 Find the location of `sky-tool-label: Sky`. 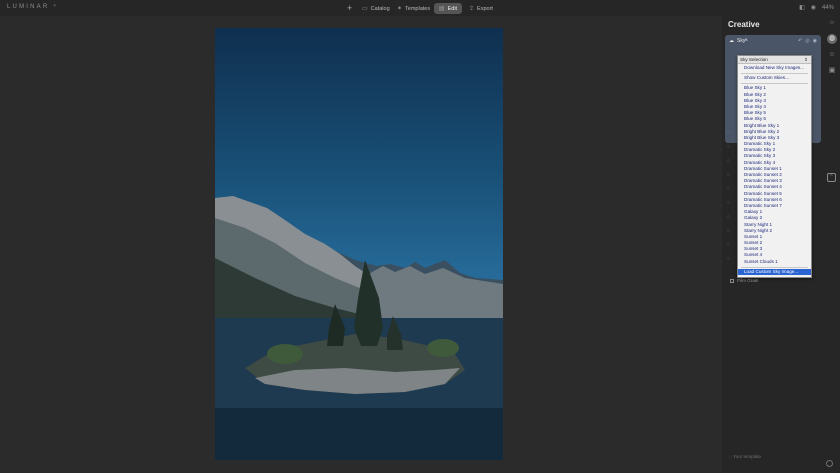

sky-tool-label: Sky is located at coordinates (741, 40).